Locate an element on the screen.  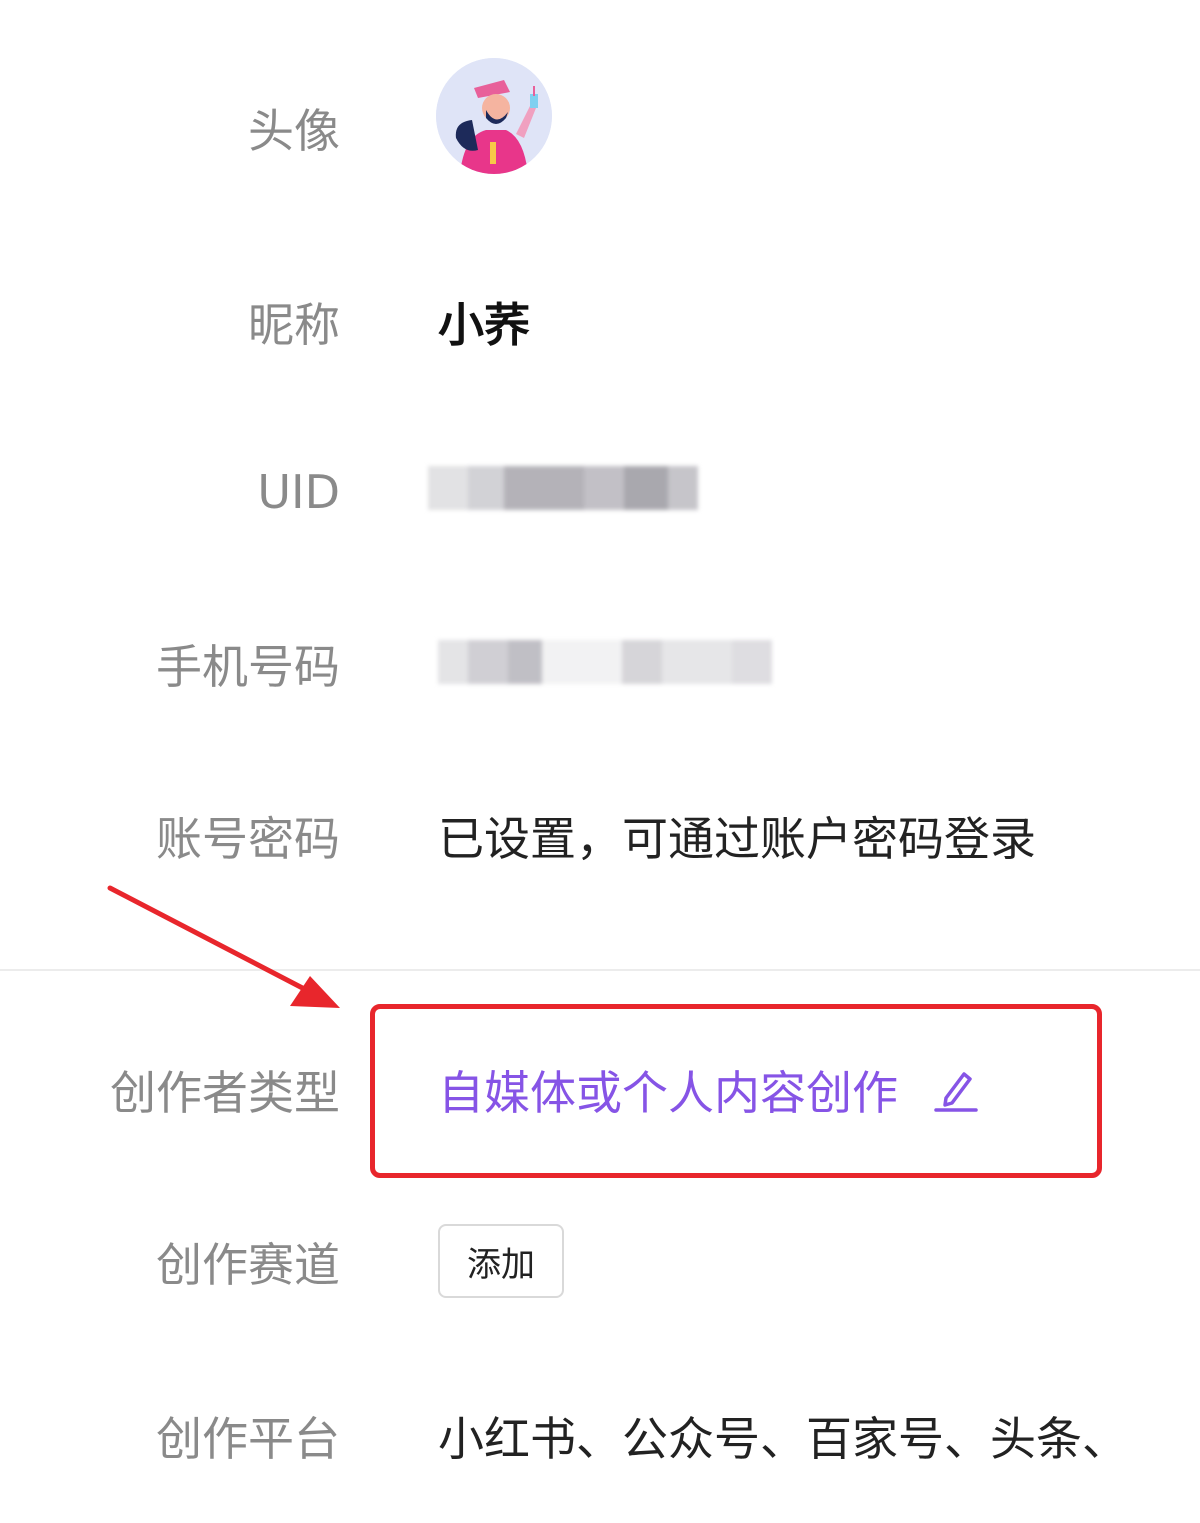
creator-type-row: 创作者类型 自媒体或个人内容创作 is located at coordinates (600, 1090).